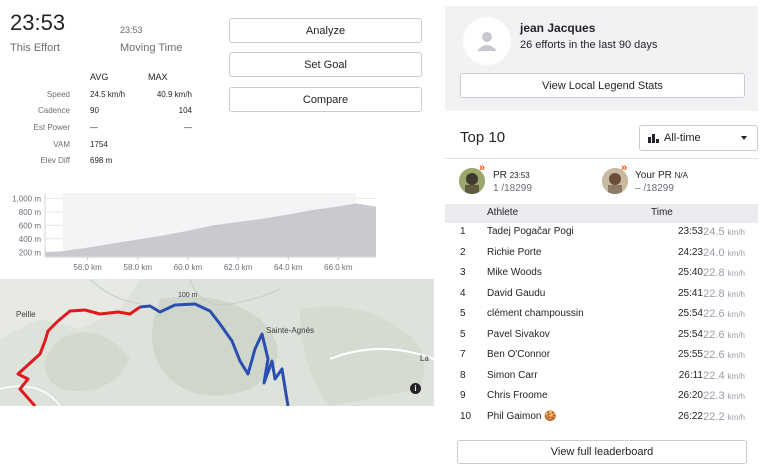 The height and width of the screenshot is (468, 767). Describe the element at coordinates (601, 355) in the screenshot. I see `table-row: 7 Ben O'Connor 25:55 22.6 km/h` at that location.